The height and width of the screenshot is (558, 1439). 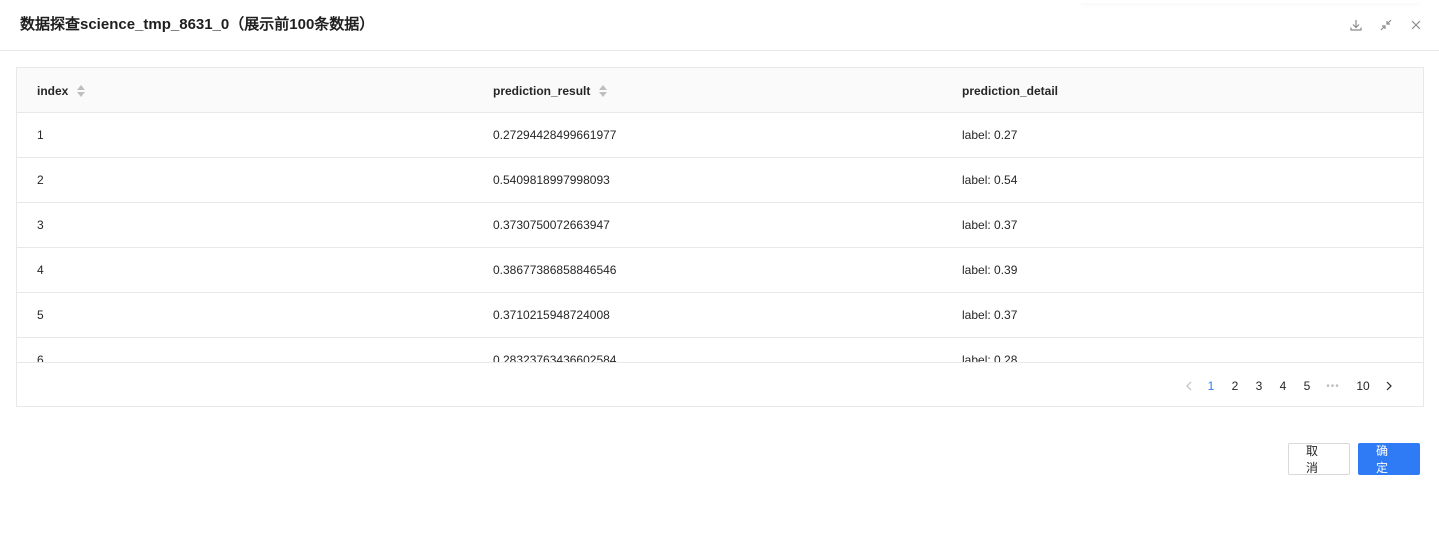 What do you see at coordinates (1354, 459) in the screenshot?
I see `modal-footer: 取消 确定` at bounding box center [1354, 459].